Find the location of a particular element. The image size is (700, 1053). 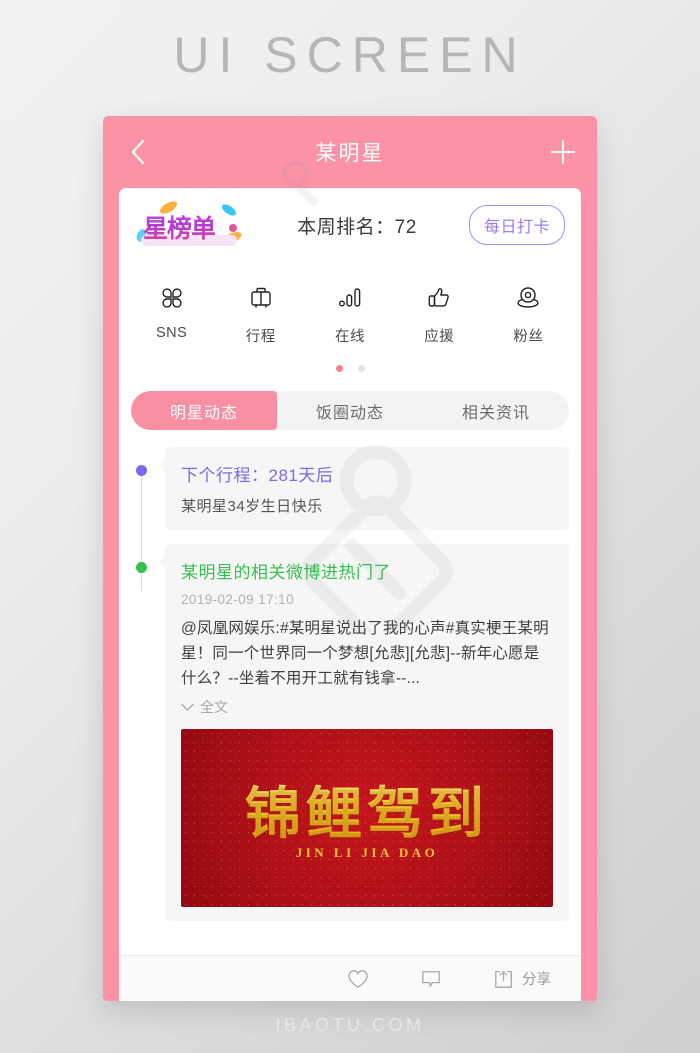

navigation-bar: 某明星 is located at coordinates (350, 152).